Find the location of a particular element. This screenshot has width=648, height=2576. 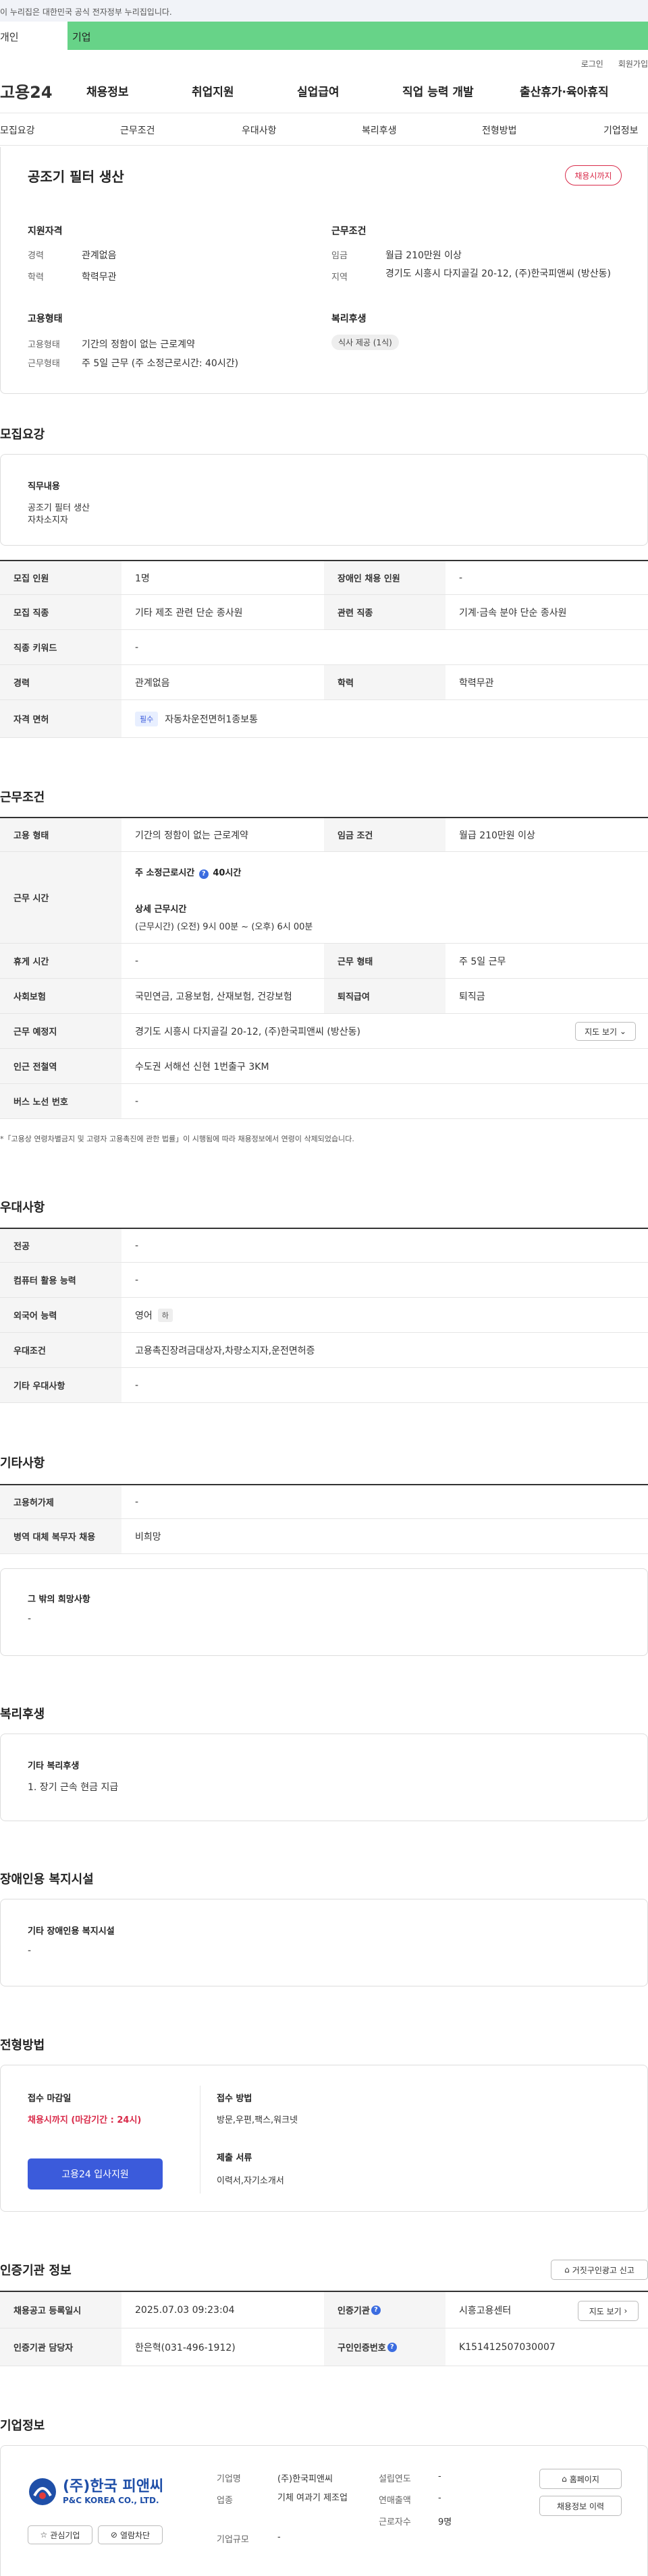

conditions-title: 근무조건 is located at coordinates (22, 798).